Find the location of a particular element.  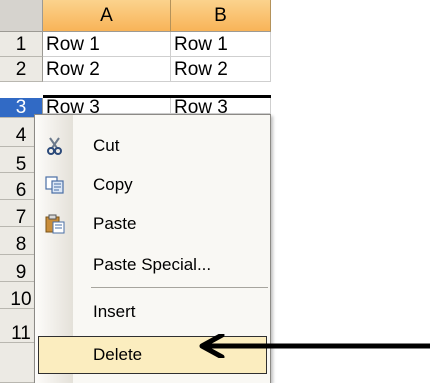

menu-item-paste: Paste is located at coordinates (152, 224).